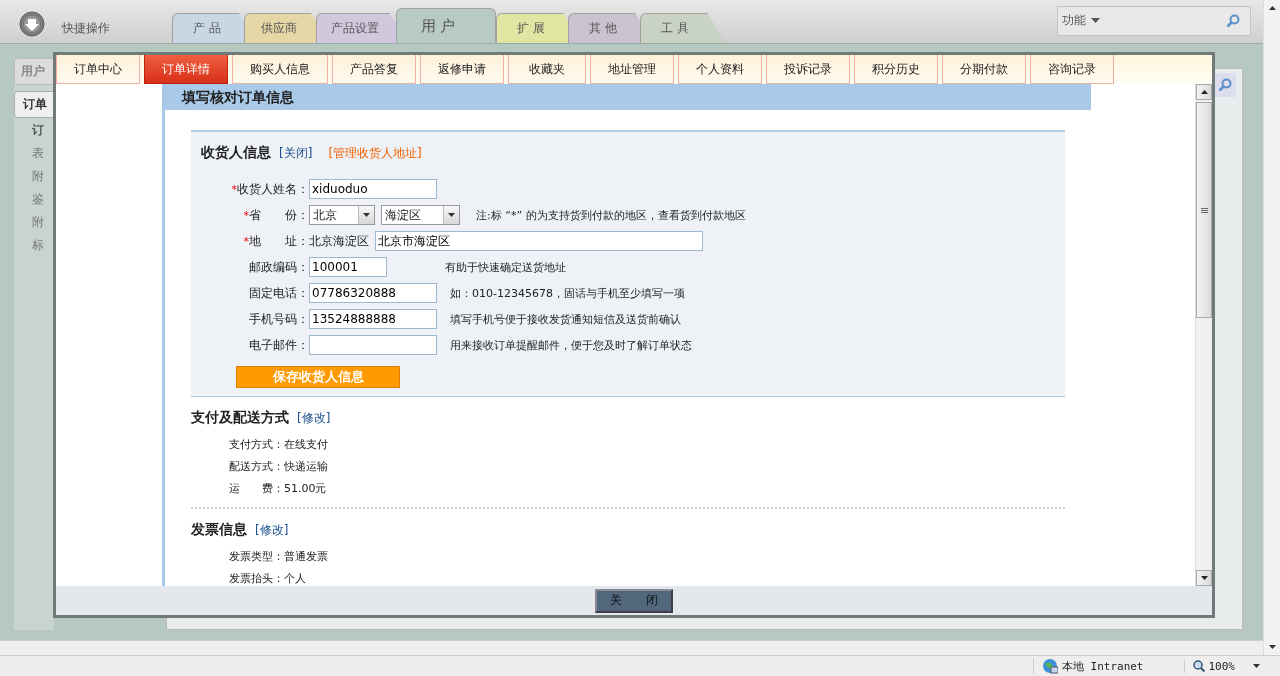 This screenshot has height=676, width=1280. I want to click on hint-text: 有助于快速确定送货地址, so click(505, 267).